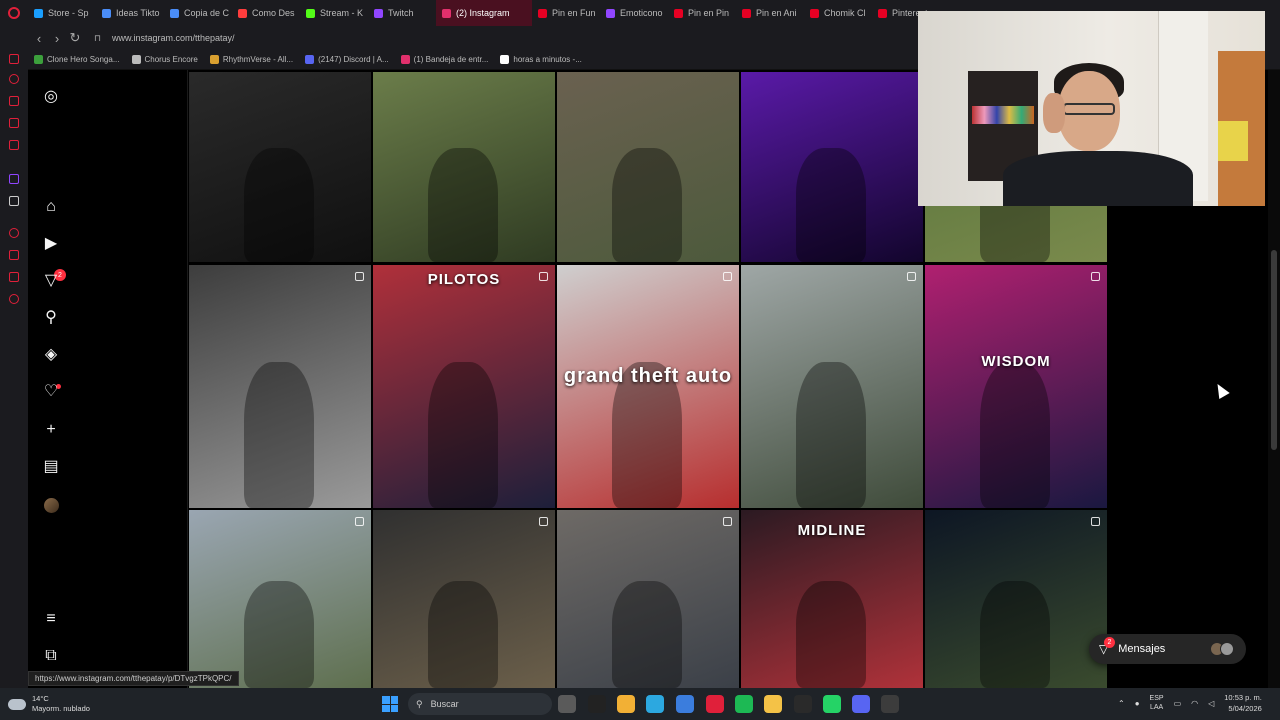  I want to click on sidebar-settings-icon, so click(14, 299).